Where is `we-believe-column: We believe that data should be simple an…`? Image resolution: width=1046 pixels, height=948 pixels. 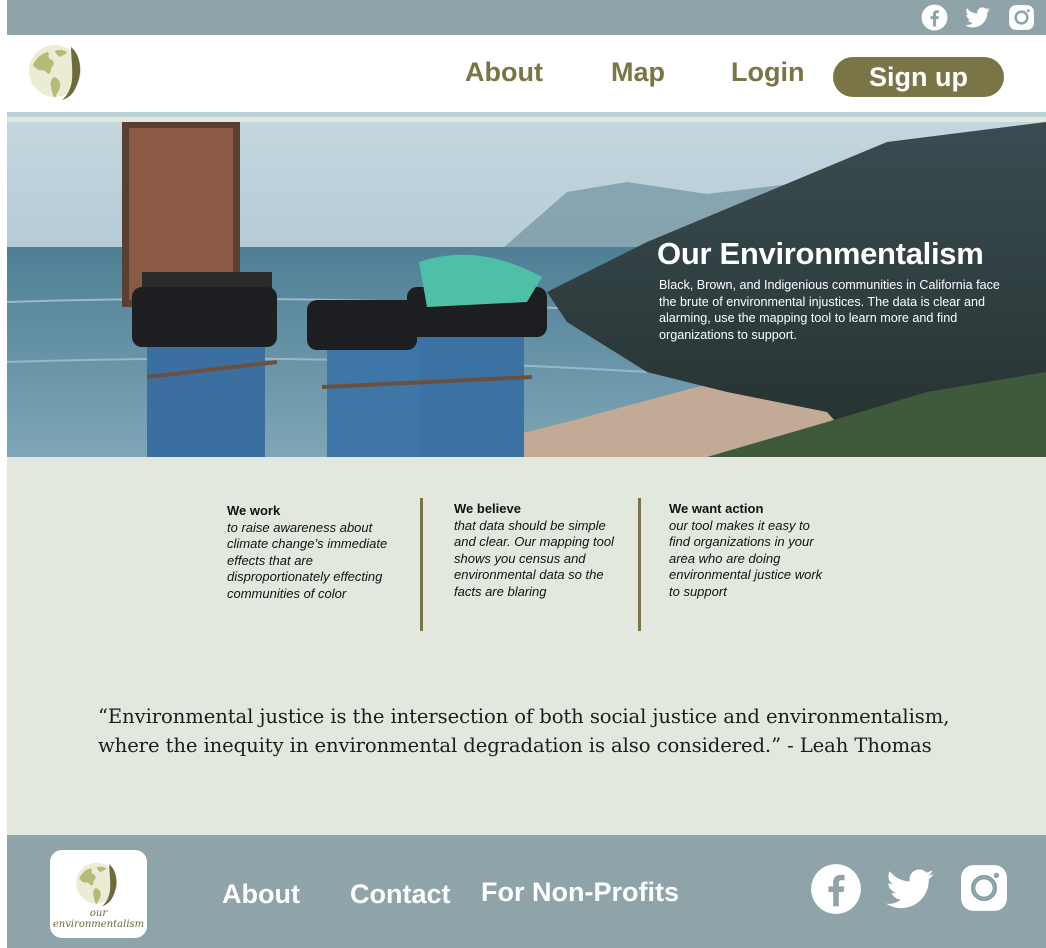
we-believe-column: We believe that data should be simple an… is located at coordinates (534, 551).